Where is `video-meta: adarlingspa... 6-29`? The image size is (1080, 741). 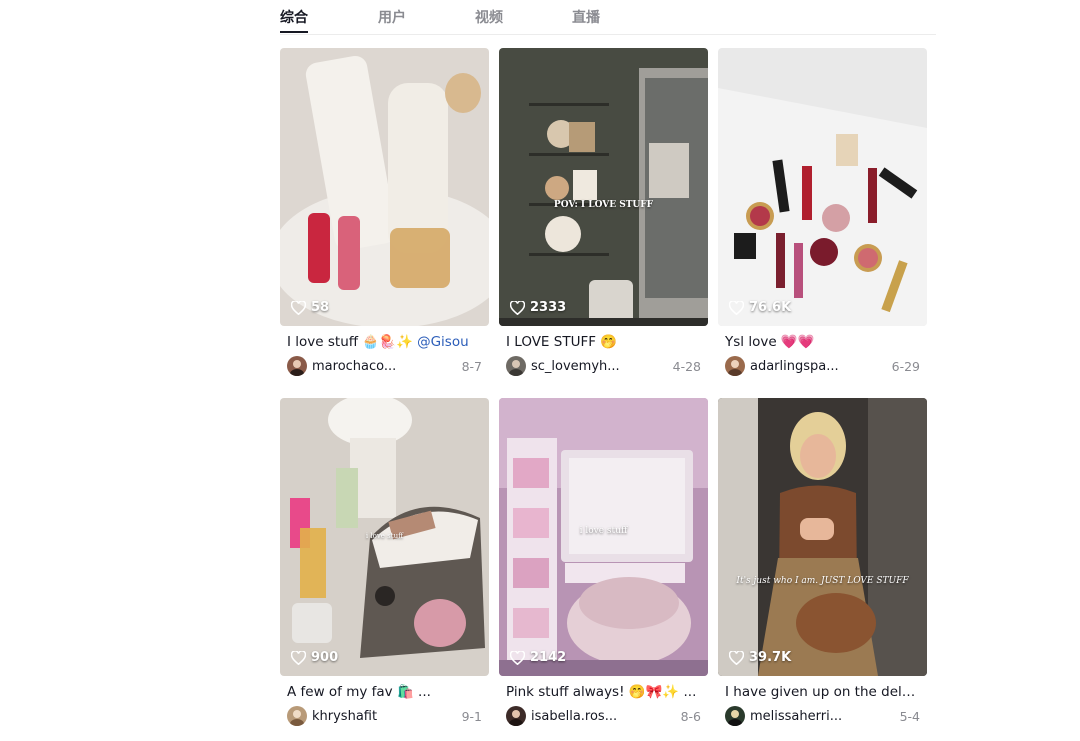 video-meta: adarlingspa... 6-29 is located at coordinates (822, 366).